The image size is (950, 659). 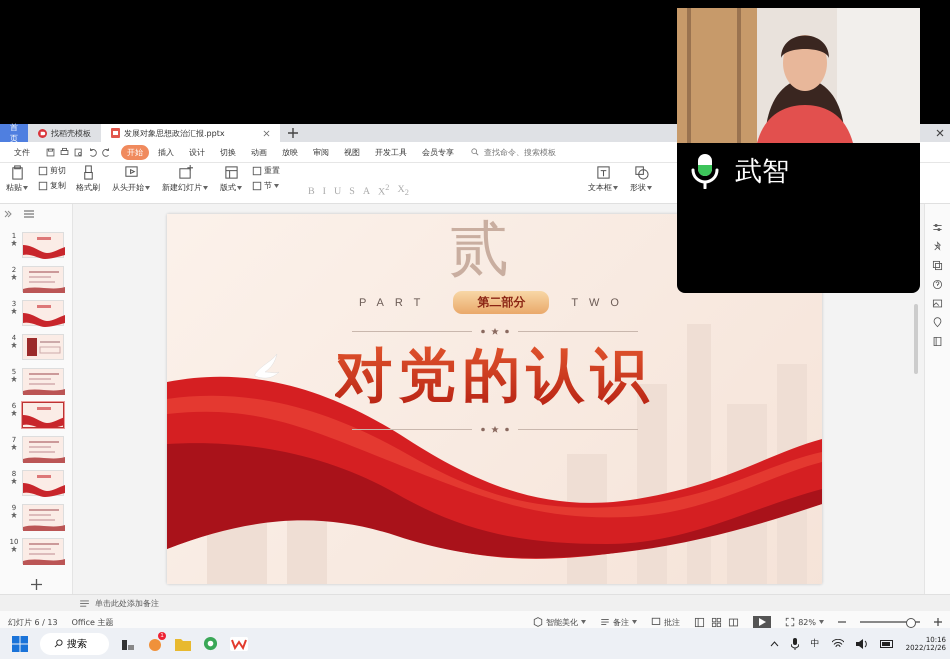 I want to click on notes-field: 单击此处添加备注, so click(x=195, y=603).